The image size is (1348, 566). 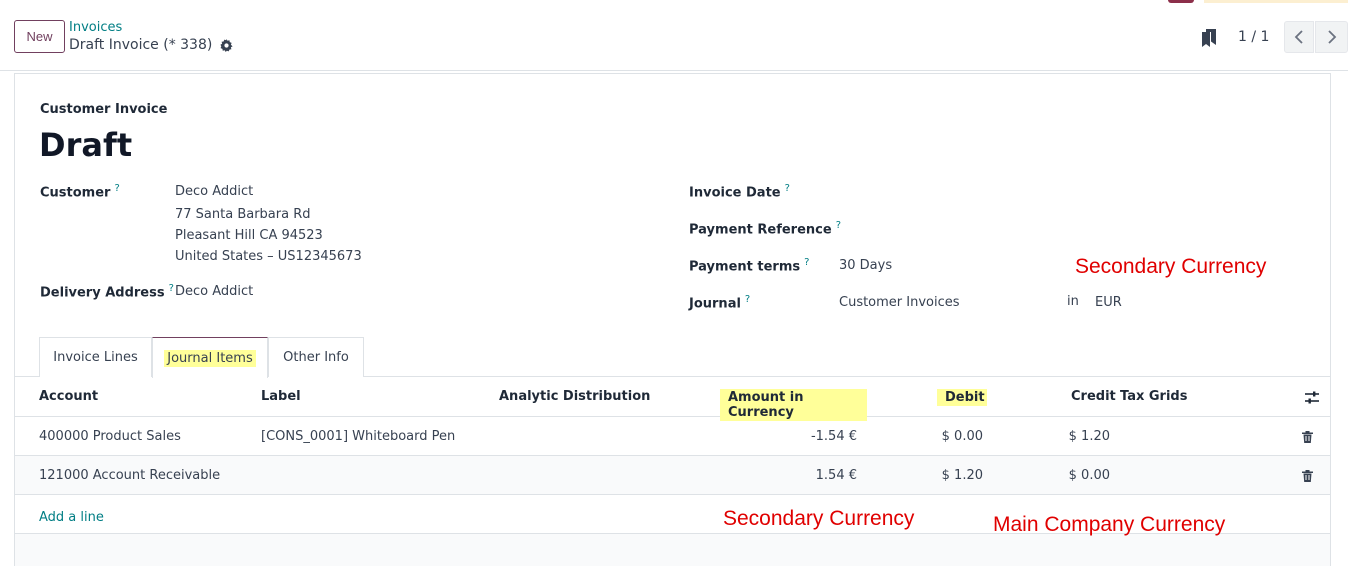 What do you see at coordinates (1093, 396) in the screenshot?
I see `column-credit: Credit` at bounding box center [1093, 396].